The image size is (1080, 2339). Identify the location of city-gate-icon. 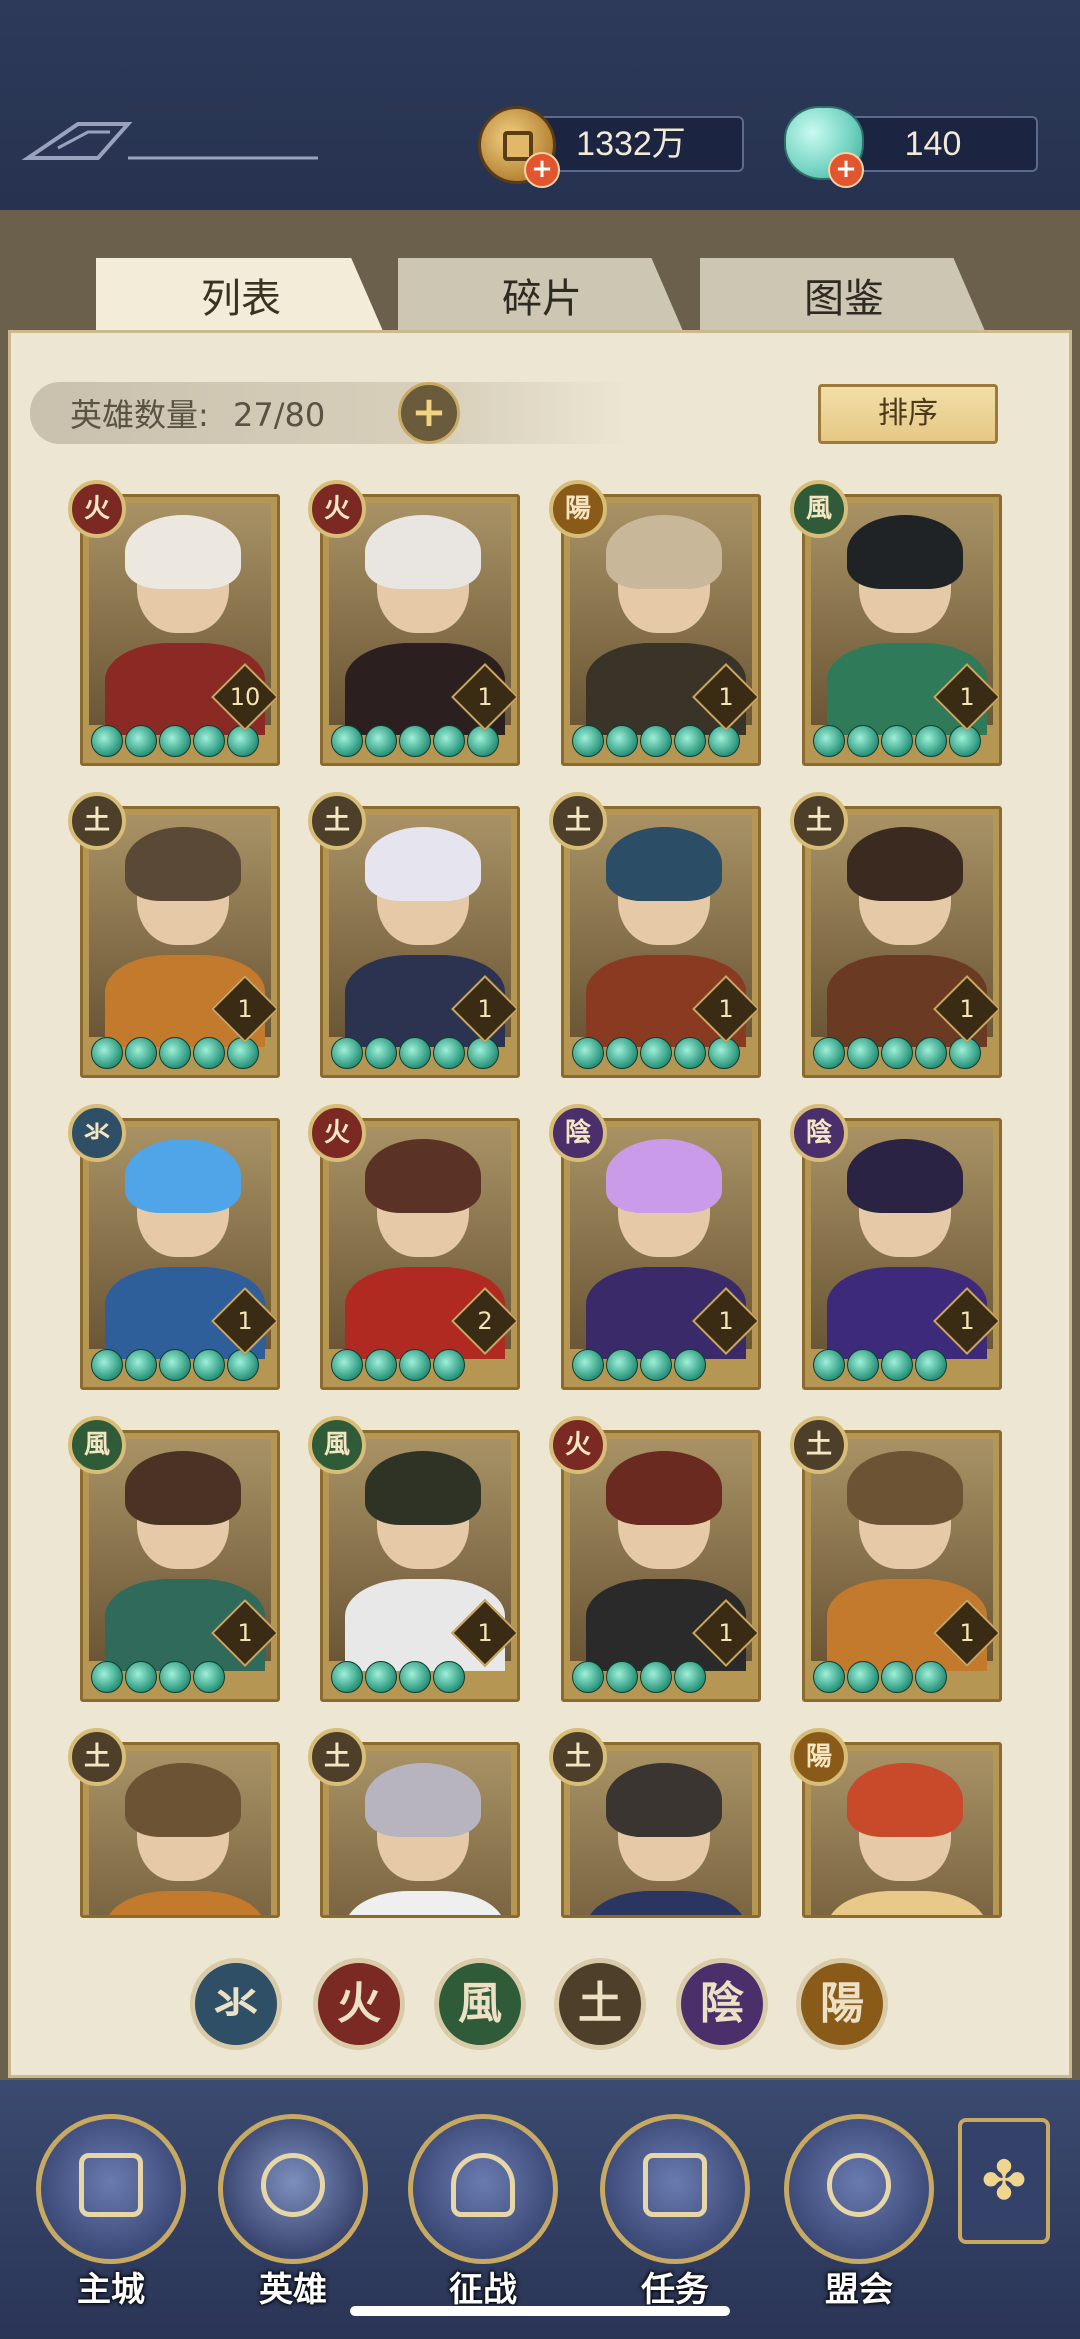
(111, 2185).